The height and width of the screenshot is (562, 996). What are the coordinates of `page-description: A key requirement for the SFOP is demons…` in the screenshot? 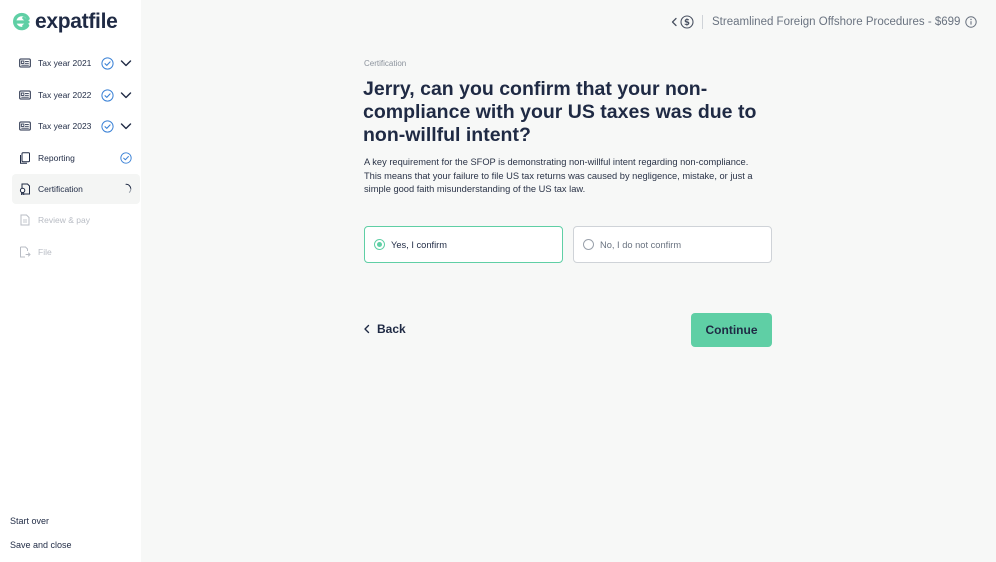 It's located at (558, 175).